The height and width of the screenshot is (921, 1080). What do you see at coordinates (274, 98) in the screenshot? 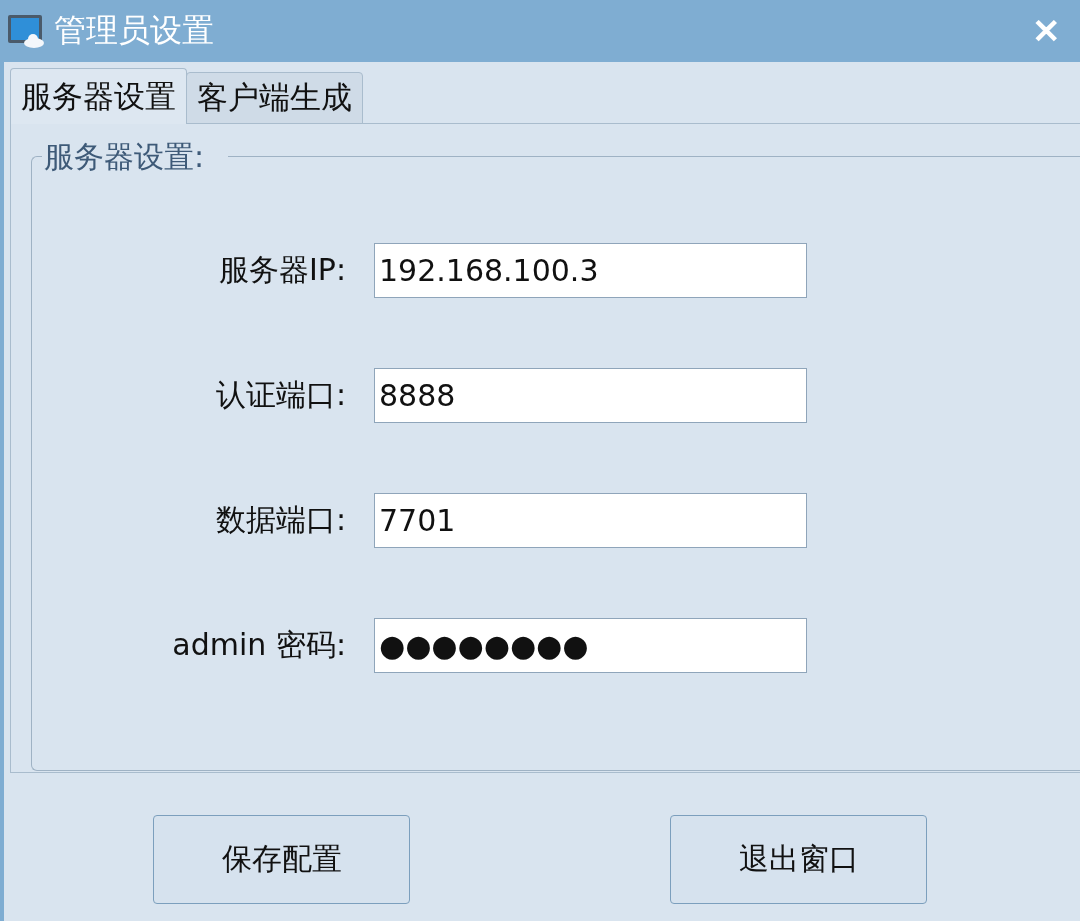
I see `tab: 客户端生成` at bounding box center [274, 98].